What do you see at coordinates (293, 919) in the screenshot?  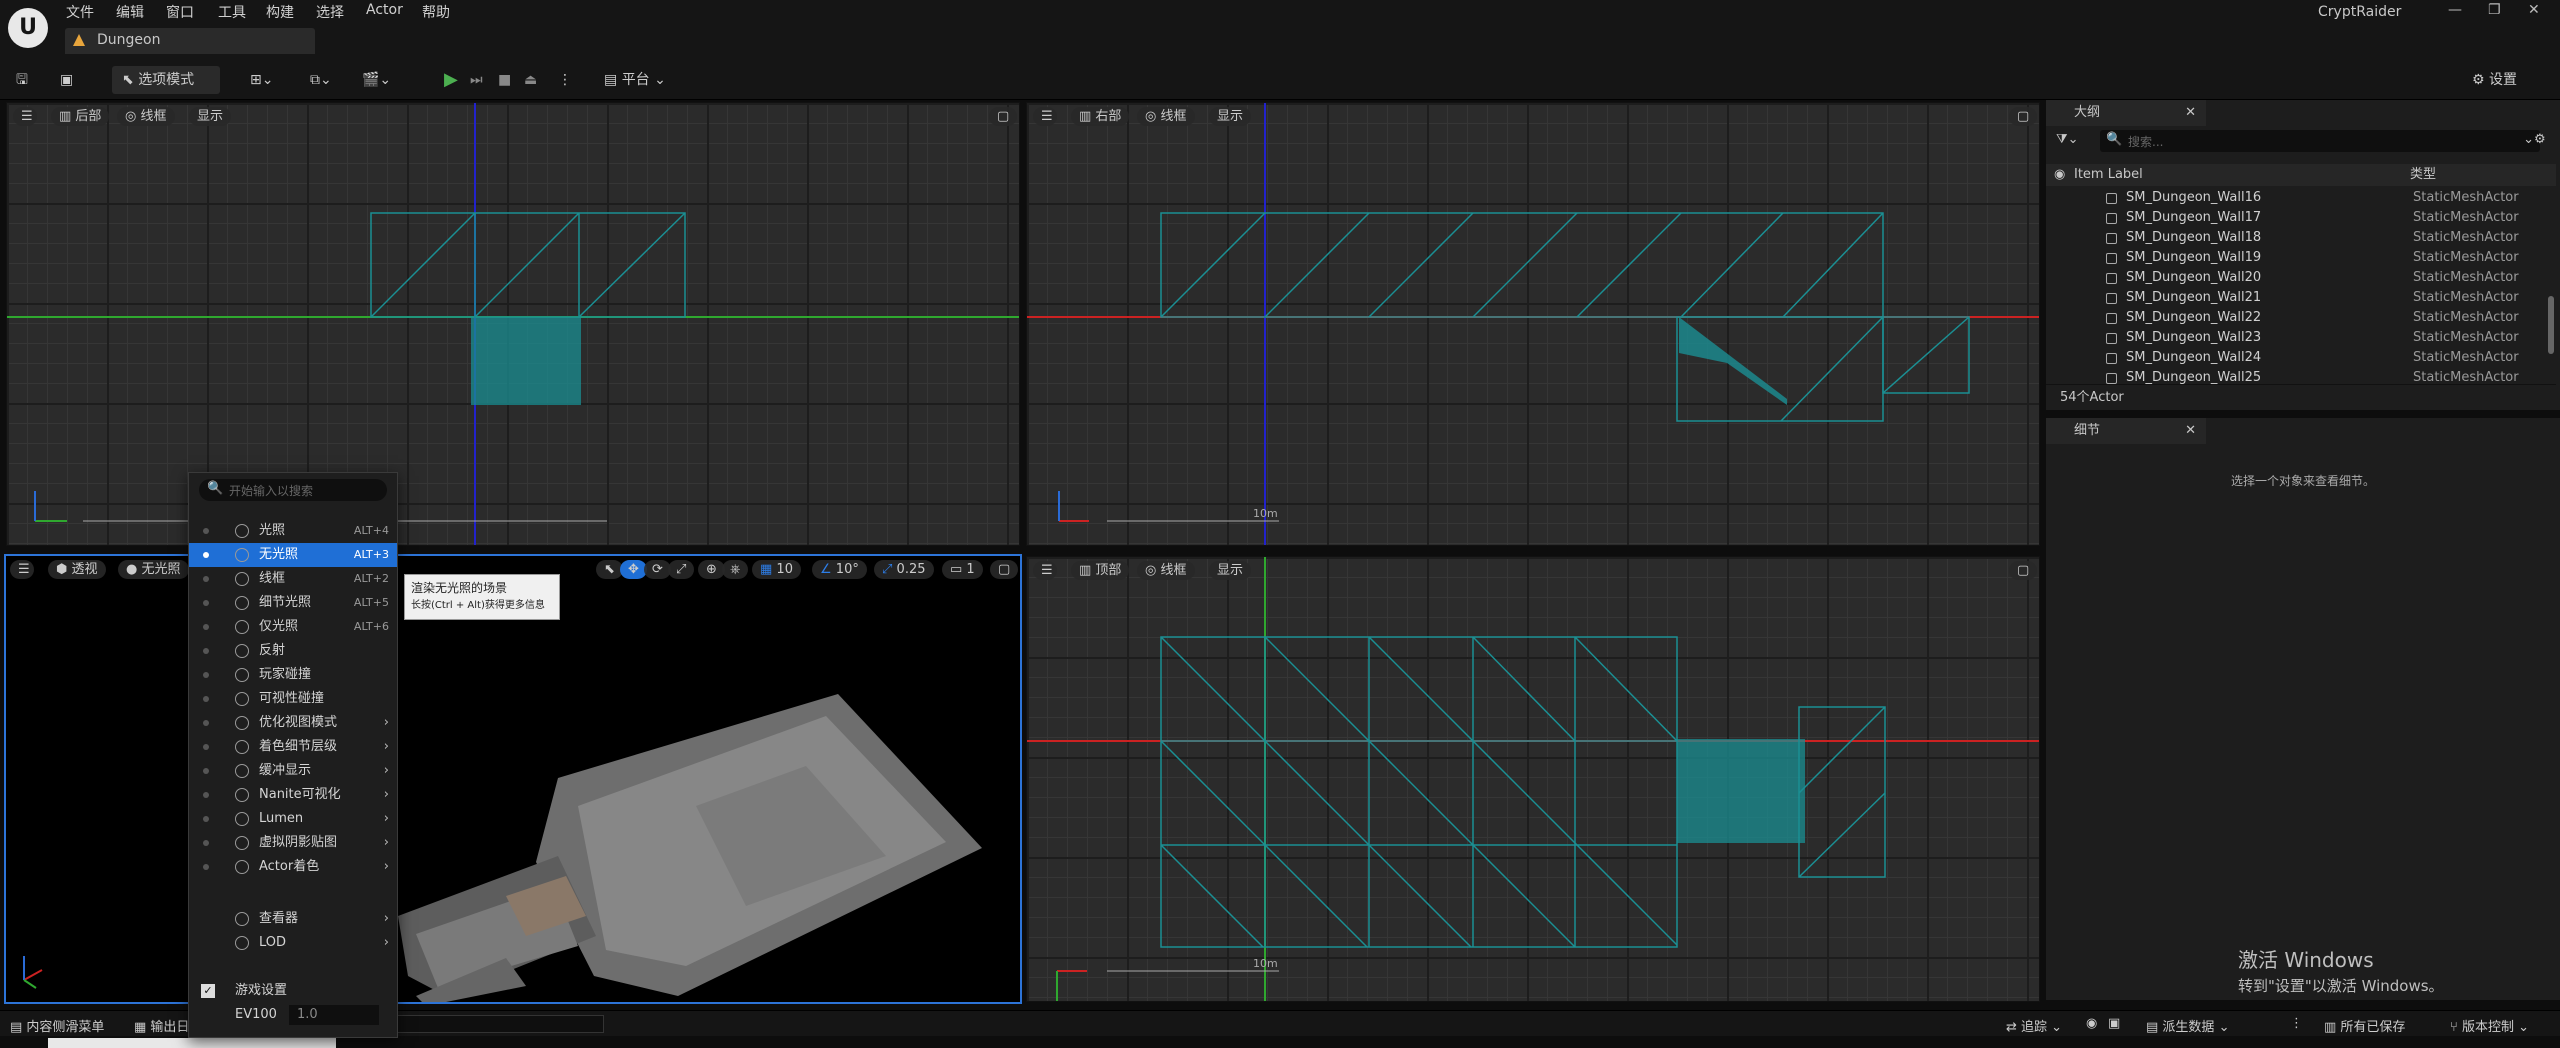 I see `menu-item-viewers: 查看器 ›` at bounding box center [293, 919].